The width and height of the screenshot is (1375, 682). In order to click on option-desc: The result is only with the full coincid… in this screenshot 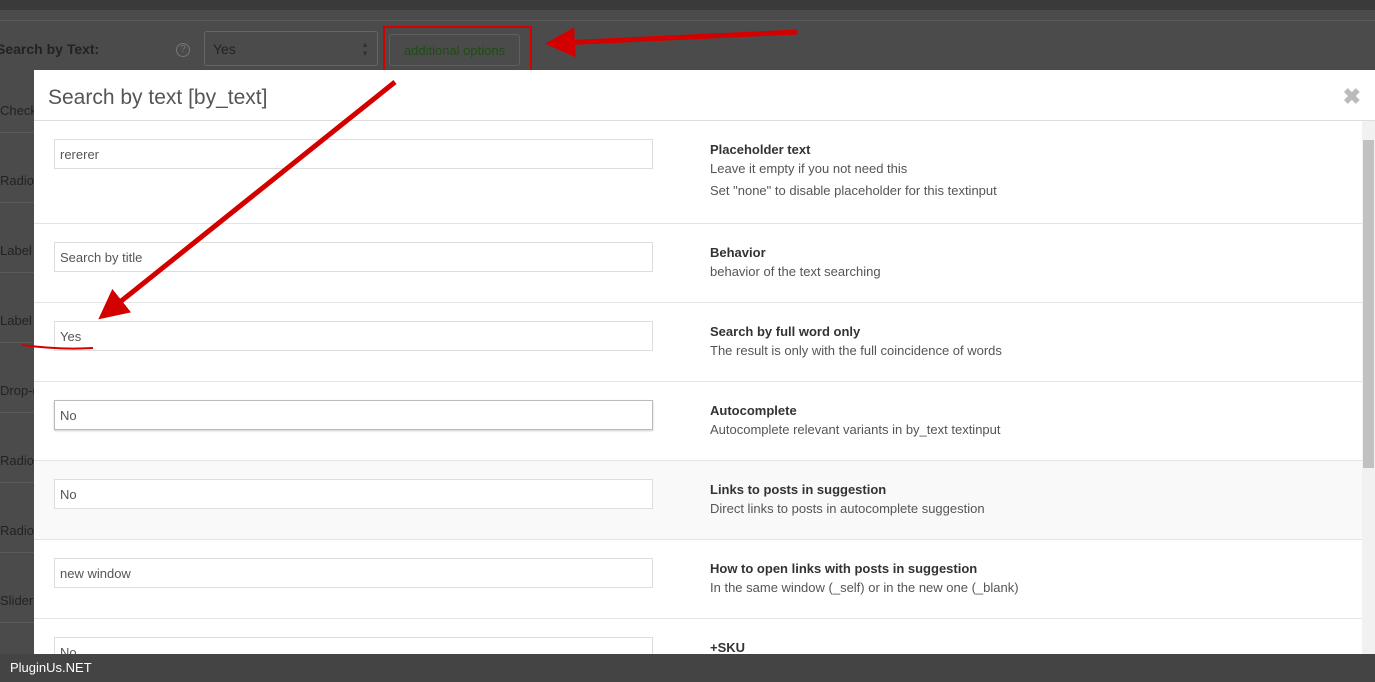, I will do `click(856, 350)`.